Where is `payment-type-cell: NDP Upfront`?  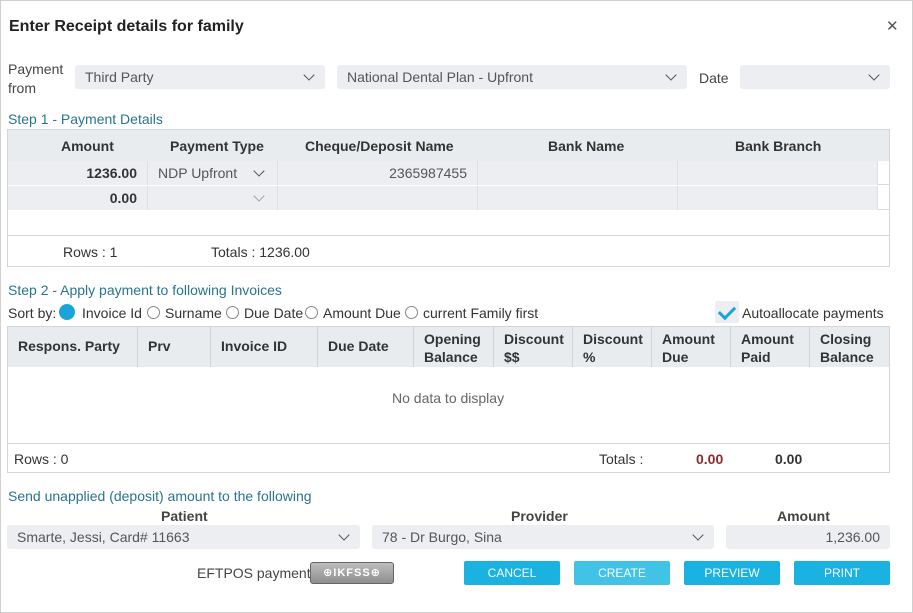 payment-type-cell: NDP Upfront is located at coordinates (213, 173).